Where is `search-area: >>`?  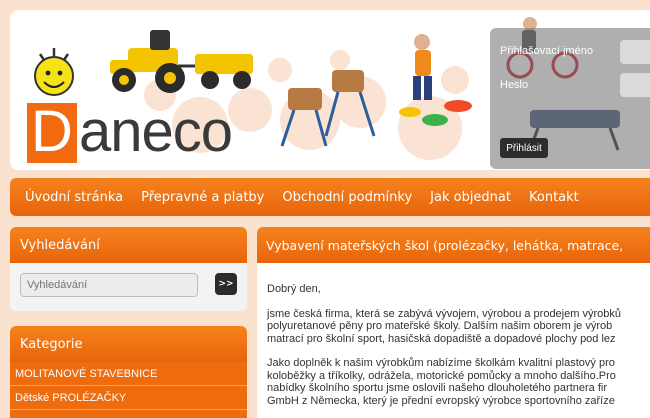 search-area: >> is located at coordinates (128, 287).